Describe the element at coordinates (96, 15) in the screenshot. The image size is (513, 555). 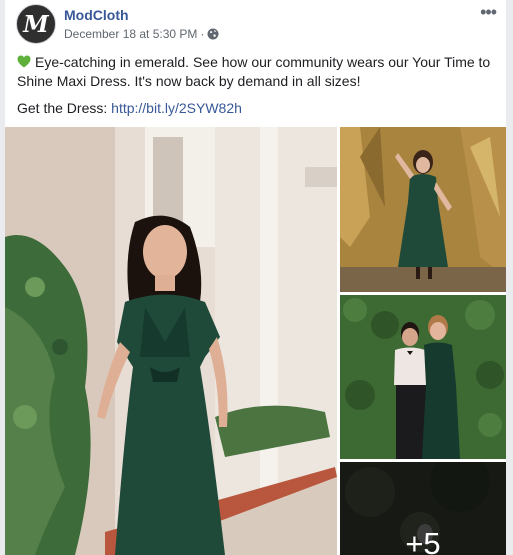
I see `page-name-link: ModCloth` at that location.